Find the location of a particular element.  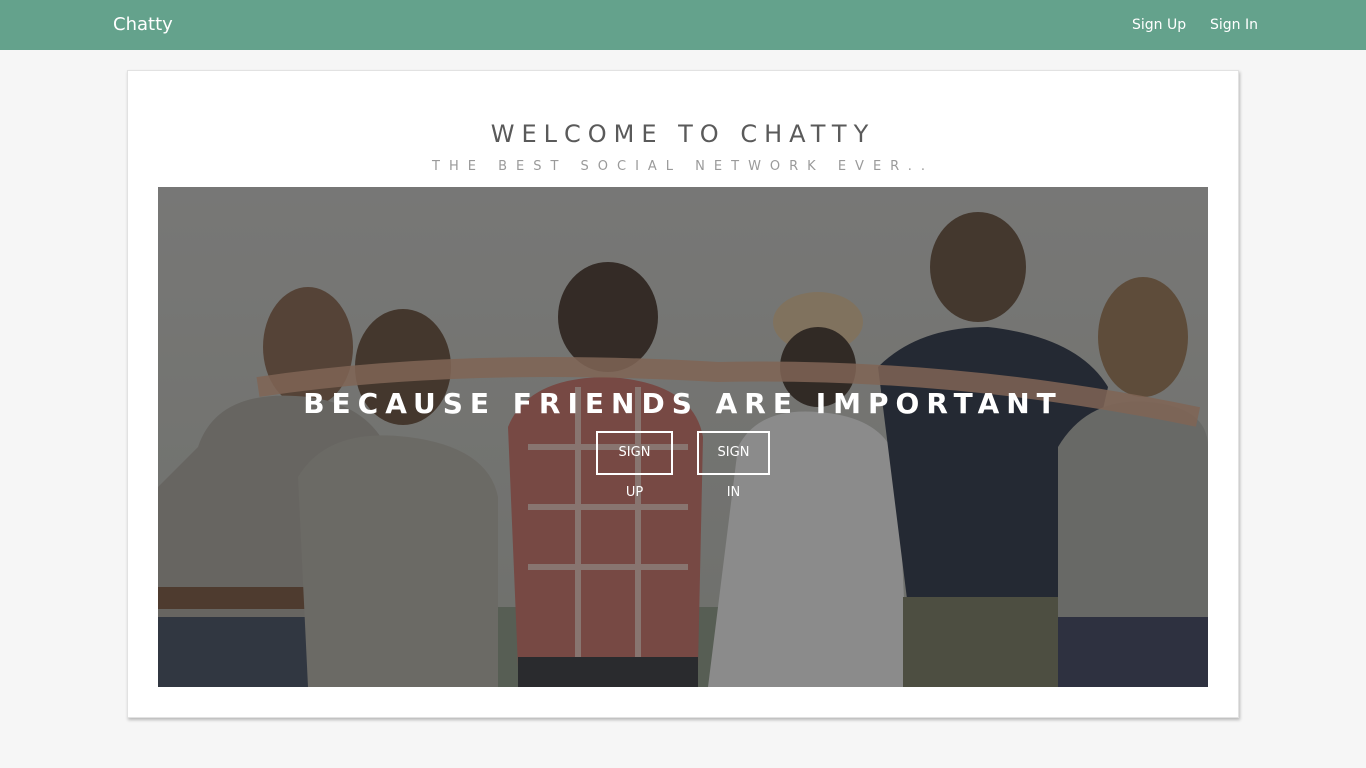

nav-sign-up-link: Sign Up is located at coordinates (1159, 25).